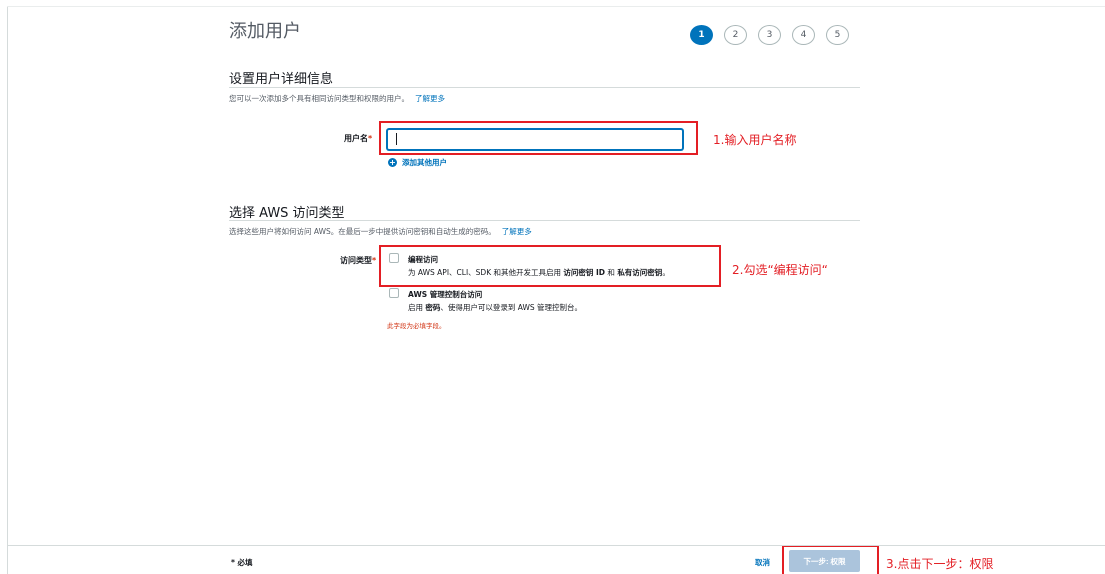 This screenshot has height=574, width=1105. Describe the element at coordinates (242, 562) in the screenshot. I see `required-note: * 必填` at that location.